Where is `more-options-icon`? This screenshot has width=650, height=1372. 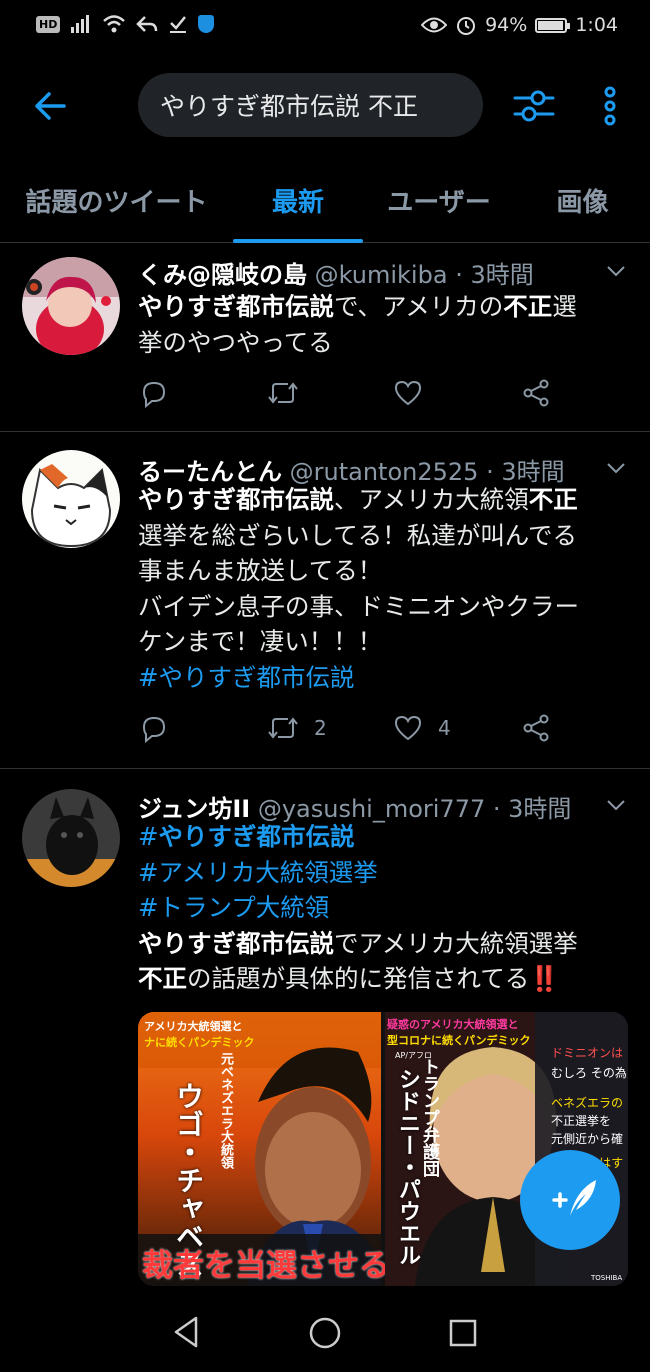
more-options-icon is located at coordinates (610, 106).